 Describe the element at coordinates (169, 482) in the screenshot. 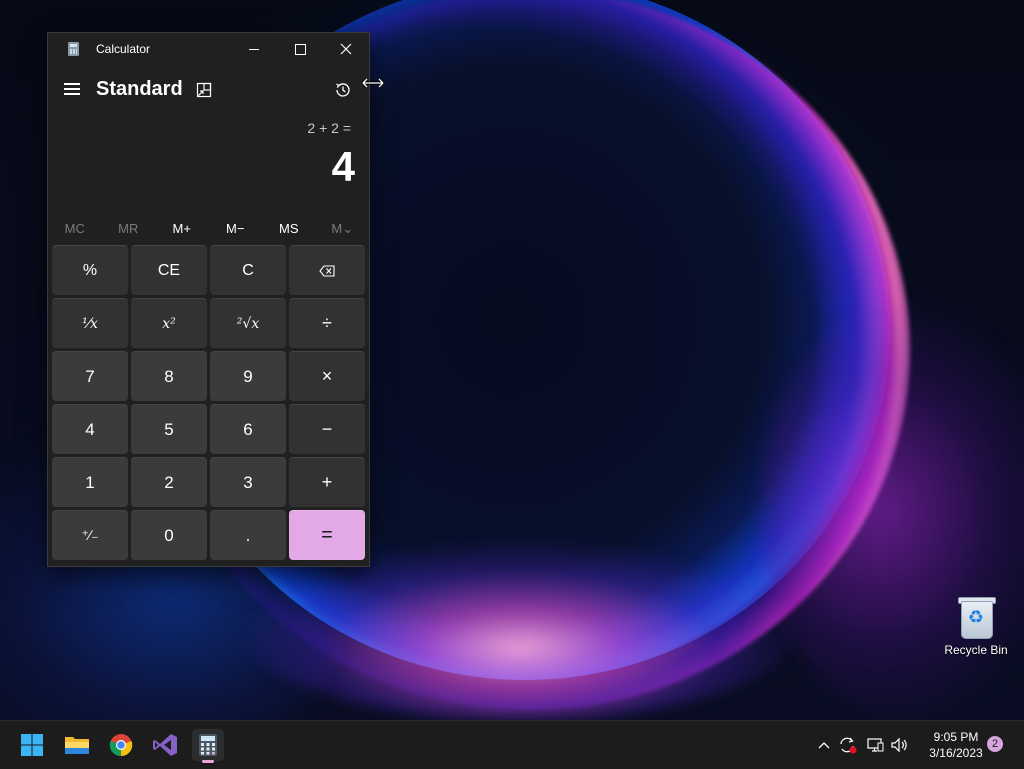

I see `digit-2-button: 2` at that location.